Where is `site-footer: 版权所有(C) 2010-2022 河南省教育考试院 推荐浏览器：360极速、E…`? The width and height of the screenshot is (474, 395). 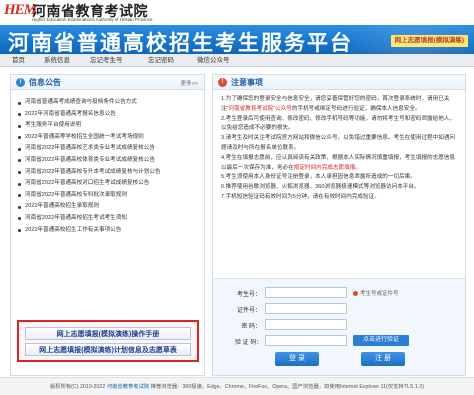
site-footer: 版权所有(C) 2010-2022 河南省教育考试院 推荐浏览器：360极速、E… is located at coordinates (237, 386).